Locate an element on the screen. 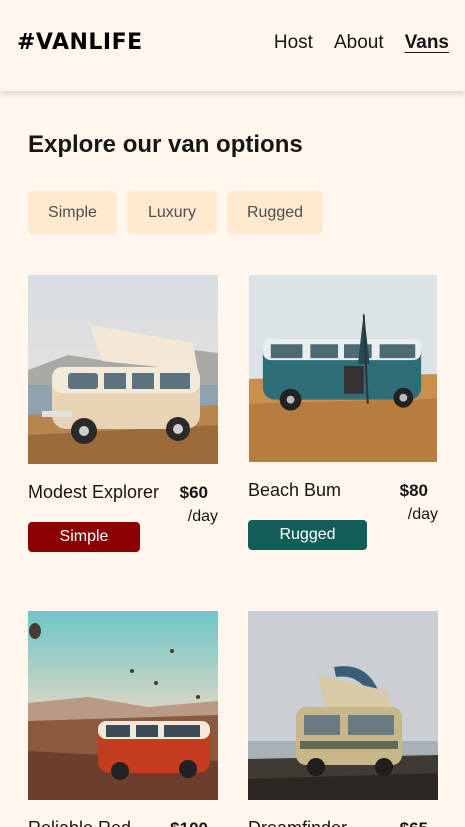 Image resolution: width=465 pixels, height=827 pixels. van-photo-modest-explorer is located at coordinates (123, 369).